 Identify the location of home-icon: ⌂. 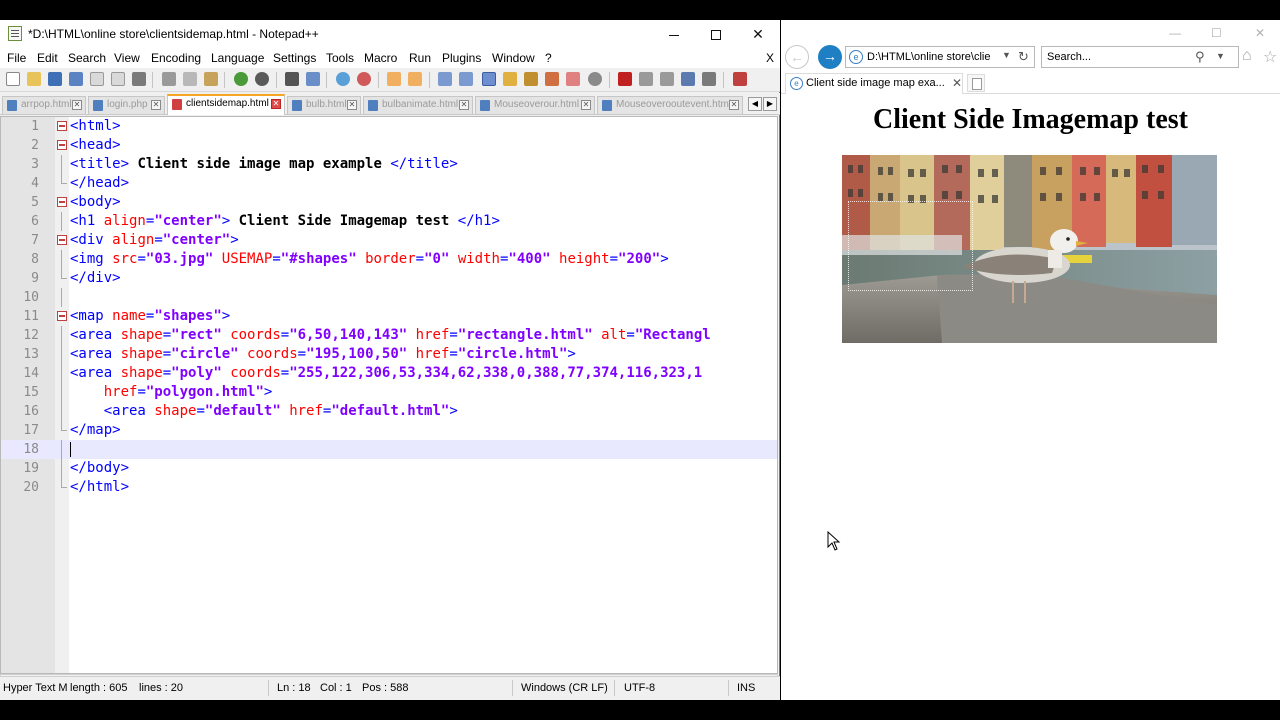
(1247, 56).